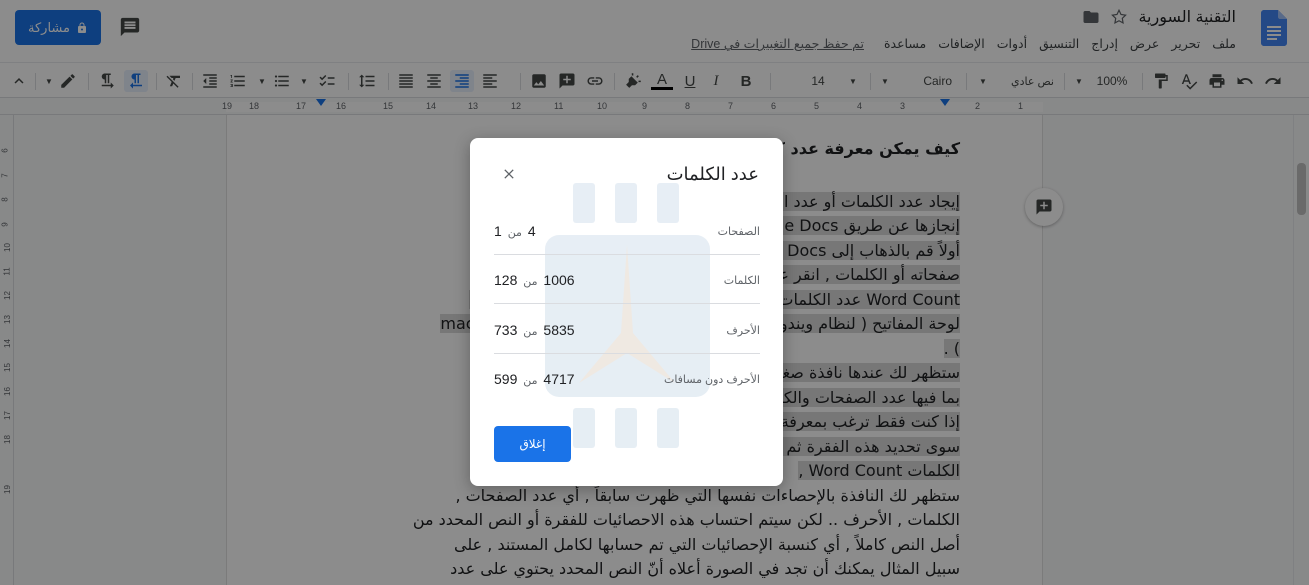 The width and height of the screenshot is (1309, 585). Describe the element at coordinates (515, 231) in the screenshot. I see `stat-value: 4 من 1` at that location.